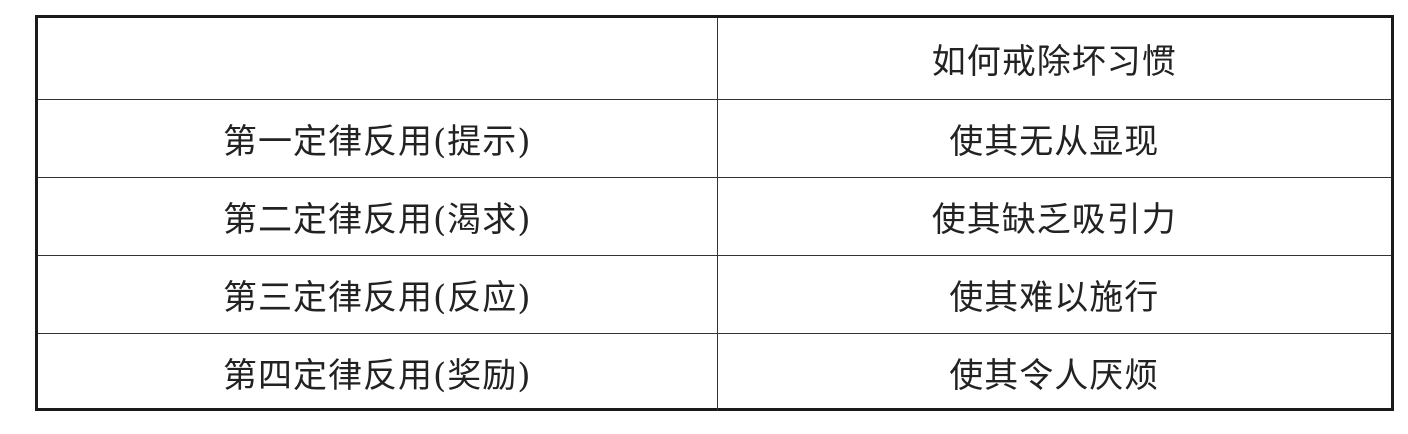 The height and width of the screenshot is (434, 1408). Describe the element at coordinates (378, 371) in the screenshot. I see `law-cell: 第四定律反用(奖励)` at that location.